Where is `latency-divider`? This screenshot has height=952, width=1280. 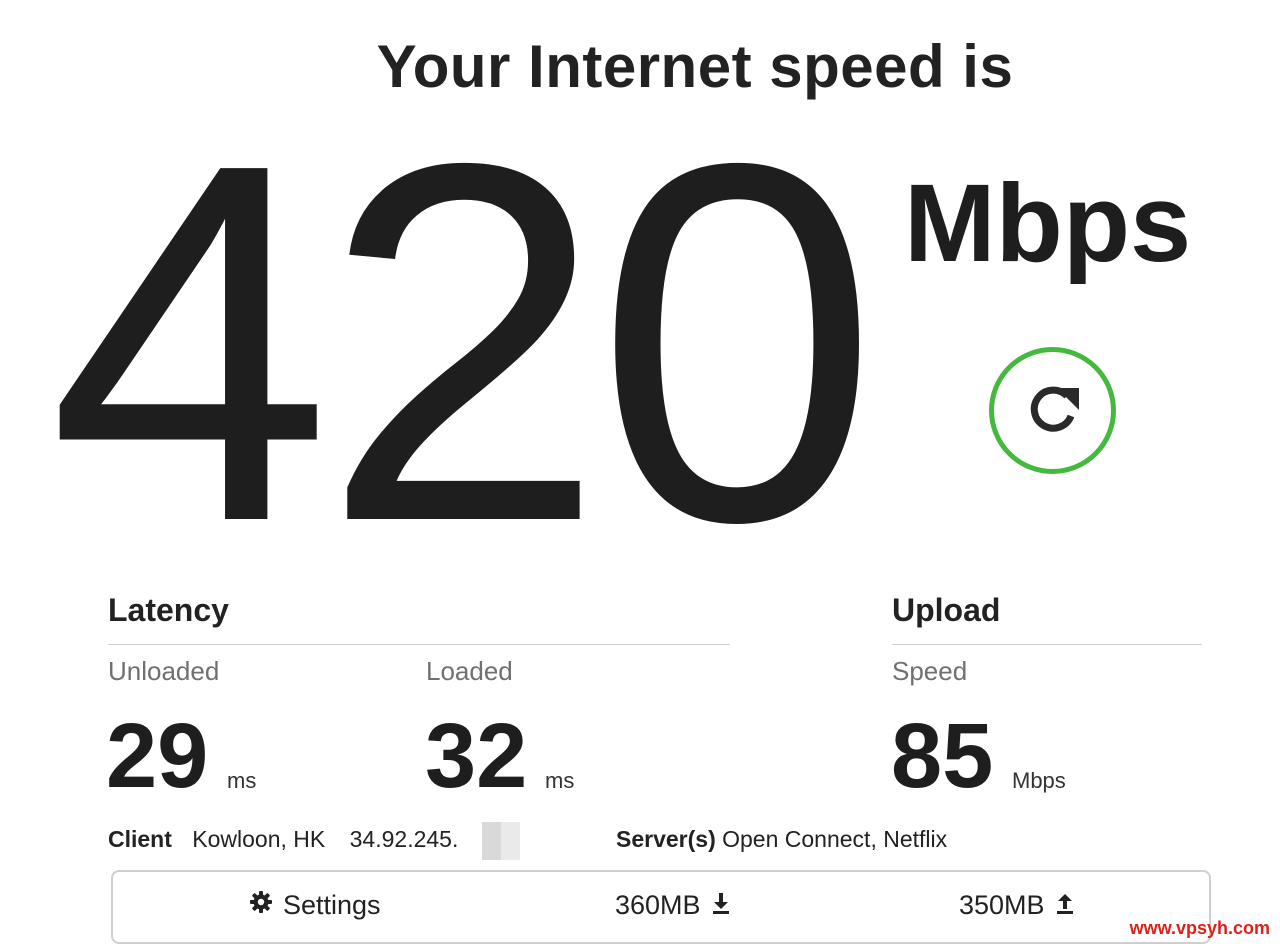 latency-divider is located at coordinates (419, 644).